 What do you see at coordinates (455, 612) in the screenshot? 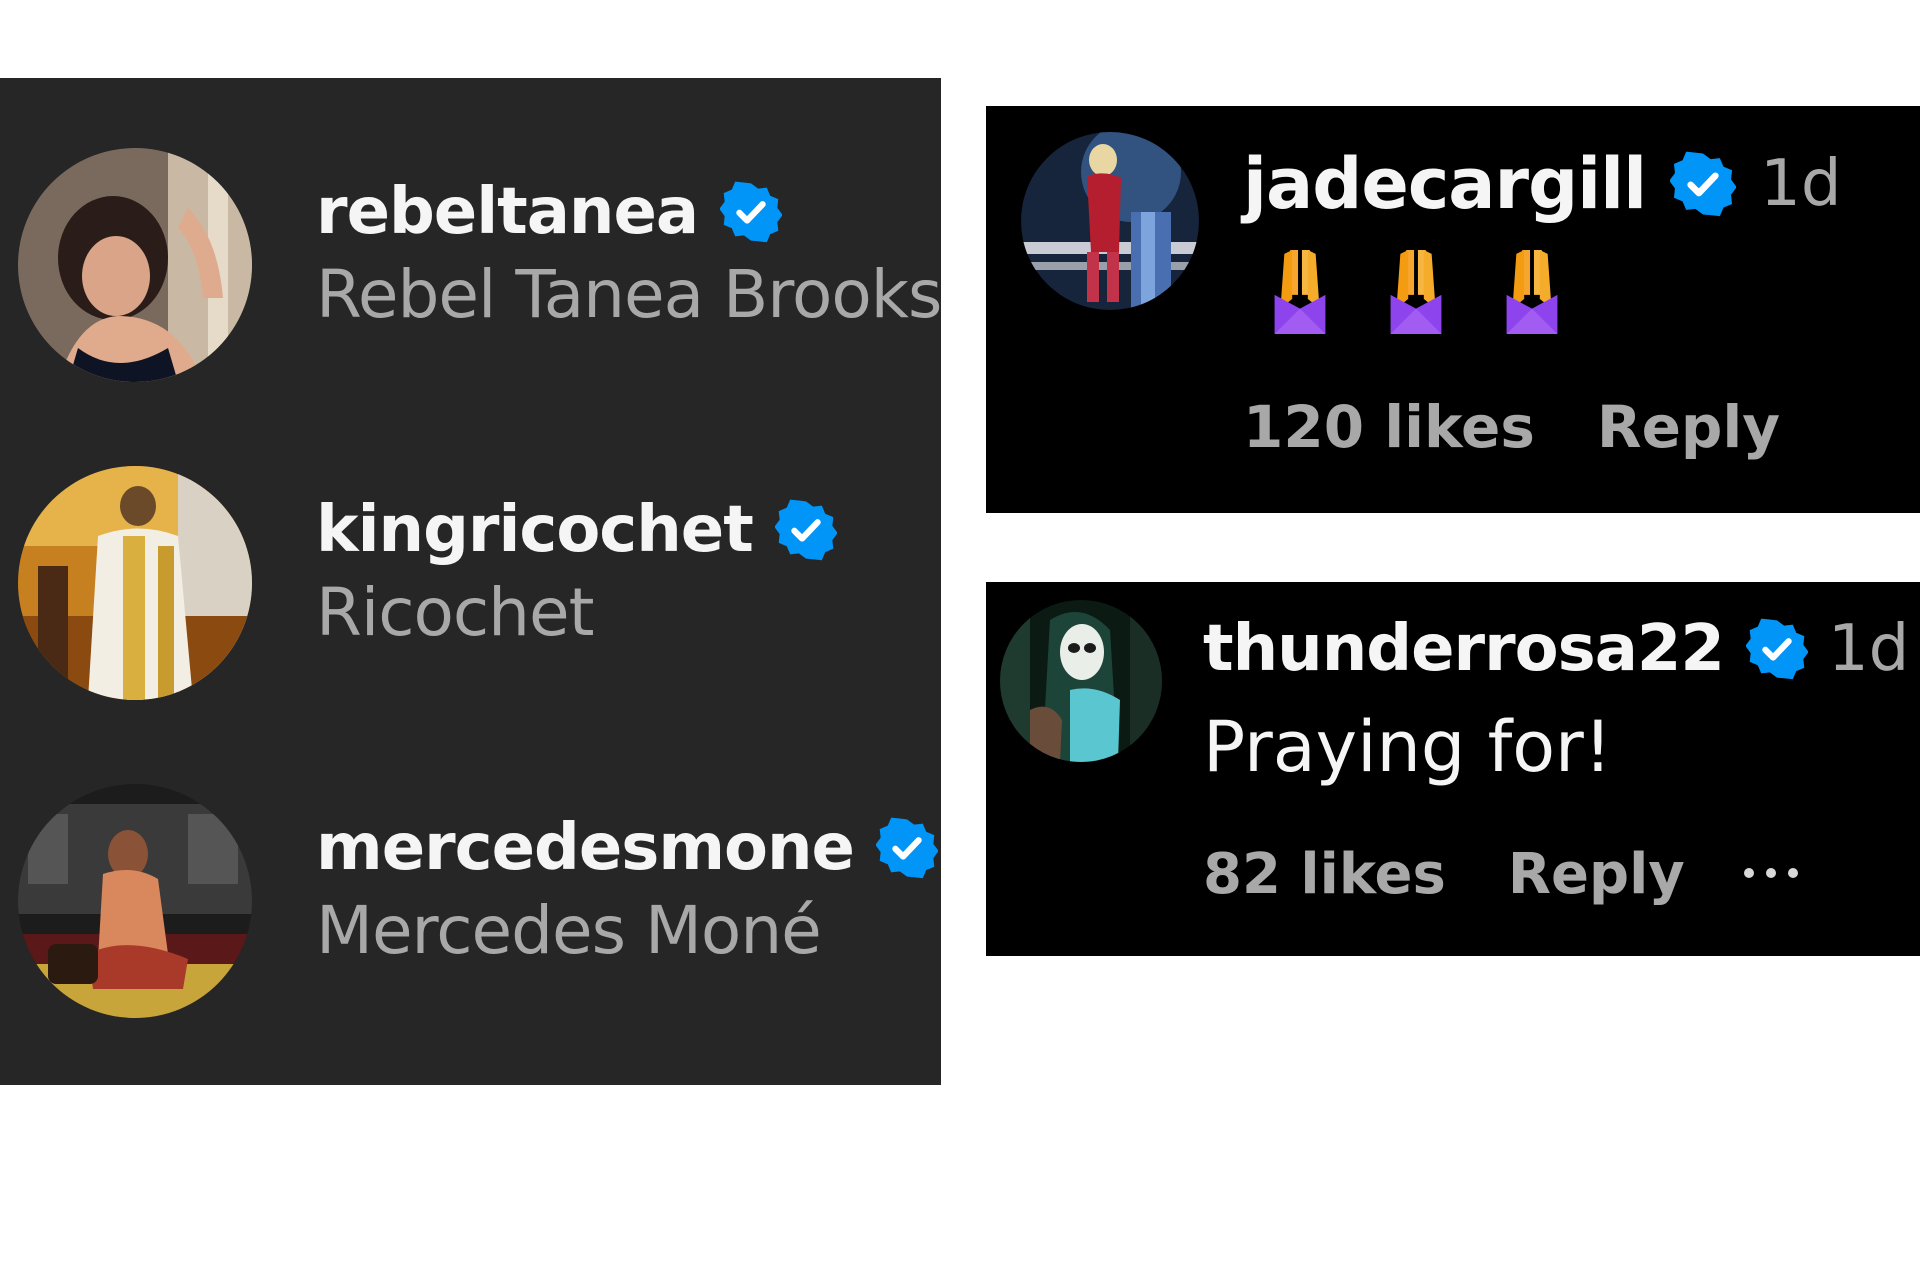
I see `full-name: Ricochet` at bounding box center [455, 612].